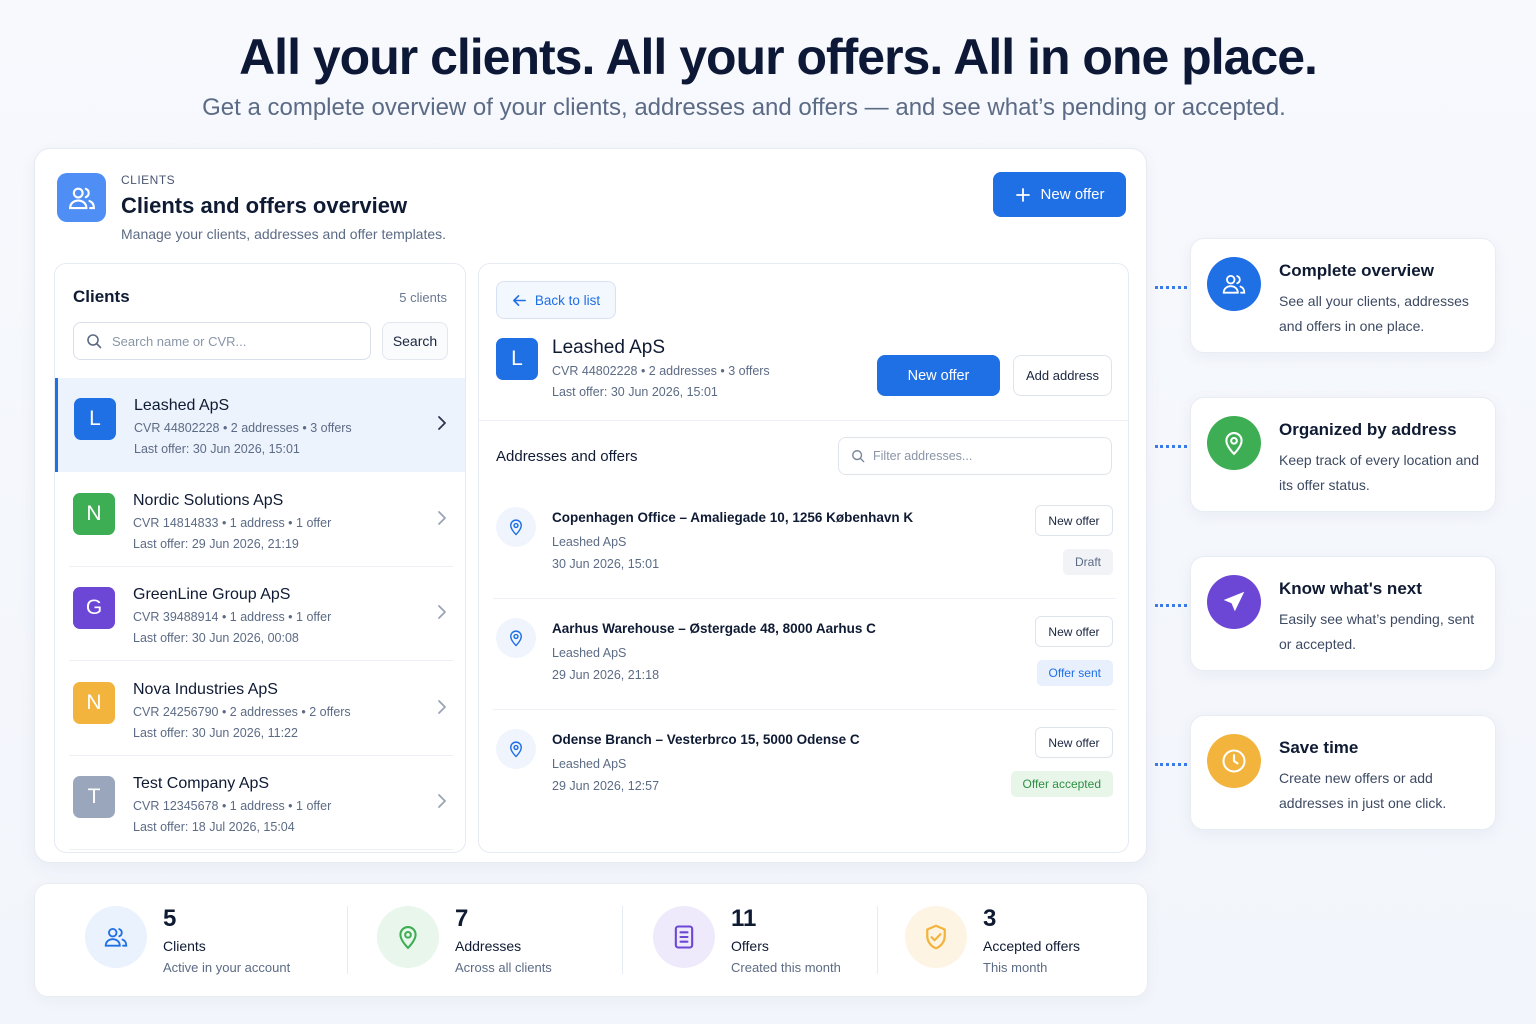 The width and height of the screenshot is (1536, 1024). I want to click on clock-icon, so click(1234, 761).